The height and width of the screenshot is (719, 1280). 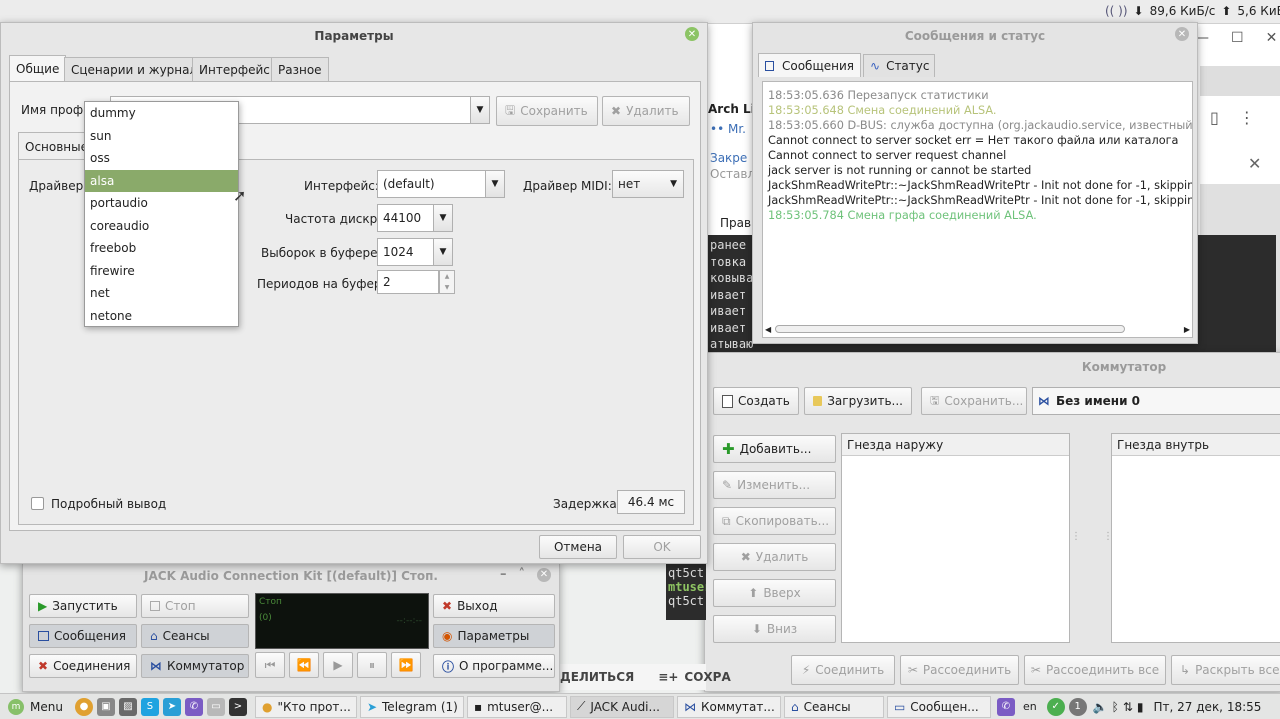 I want to click on disconnect-all-button: ✂ Рассоединить все, so click(x=1095, y=670).